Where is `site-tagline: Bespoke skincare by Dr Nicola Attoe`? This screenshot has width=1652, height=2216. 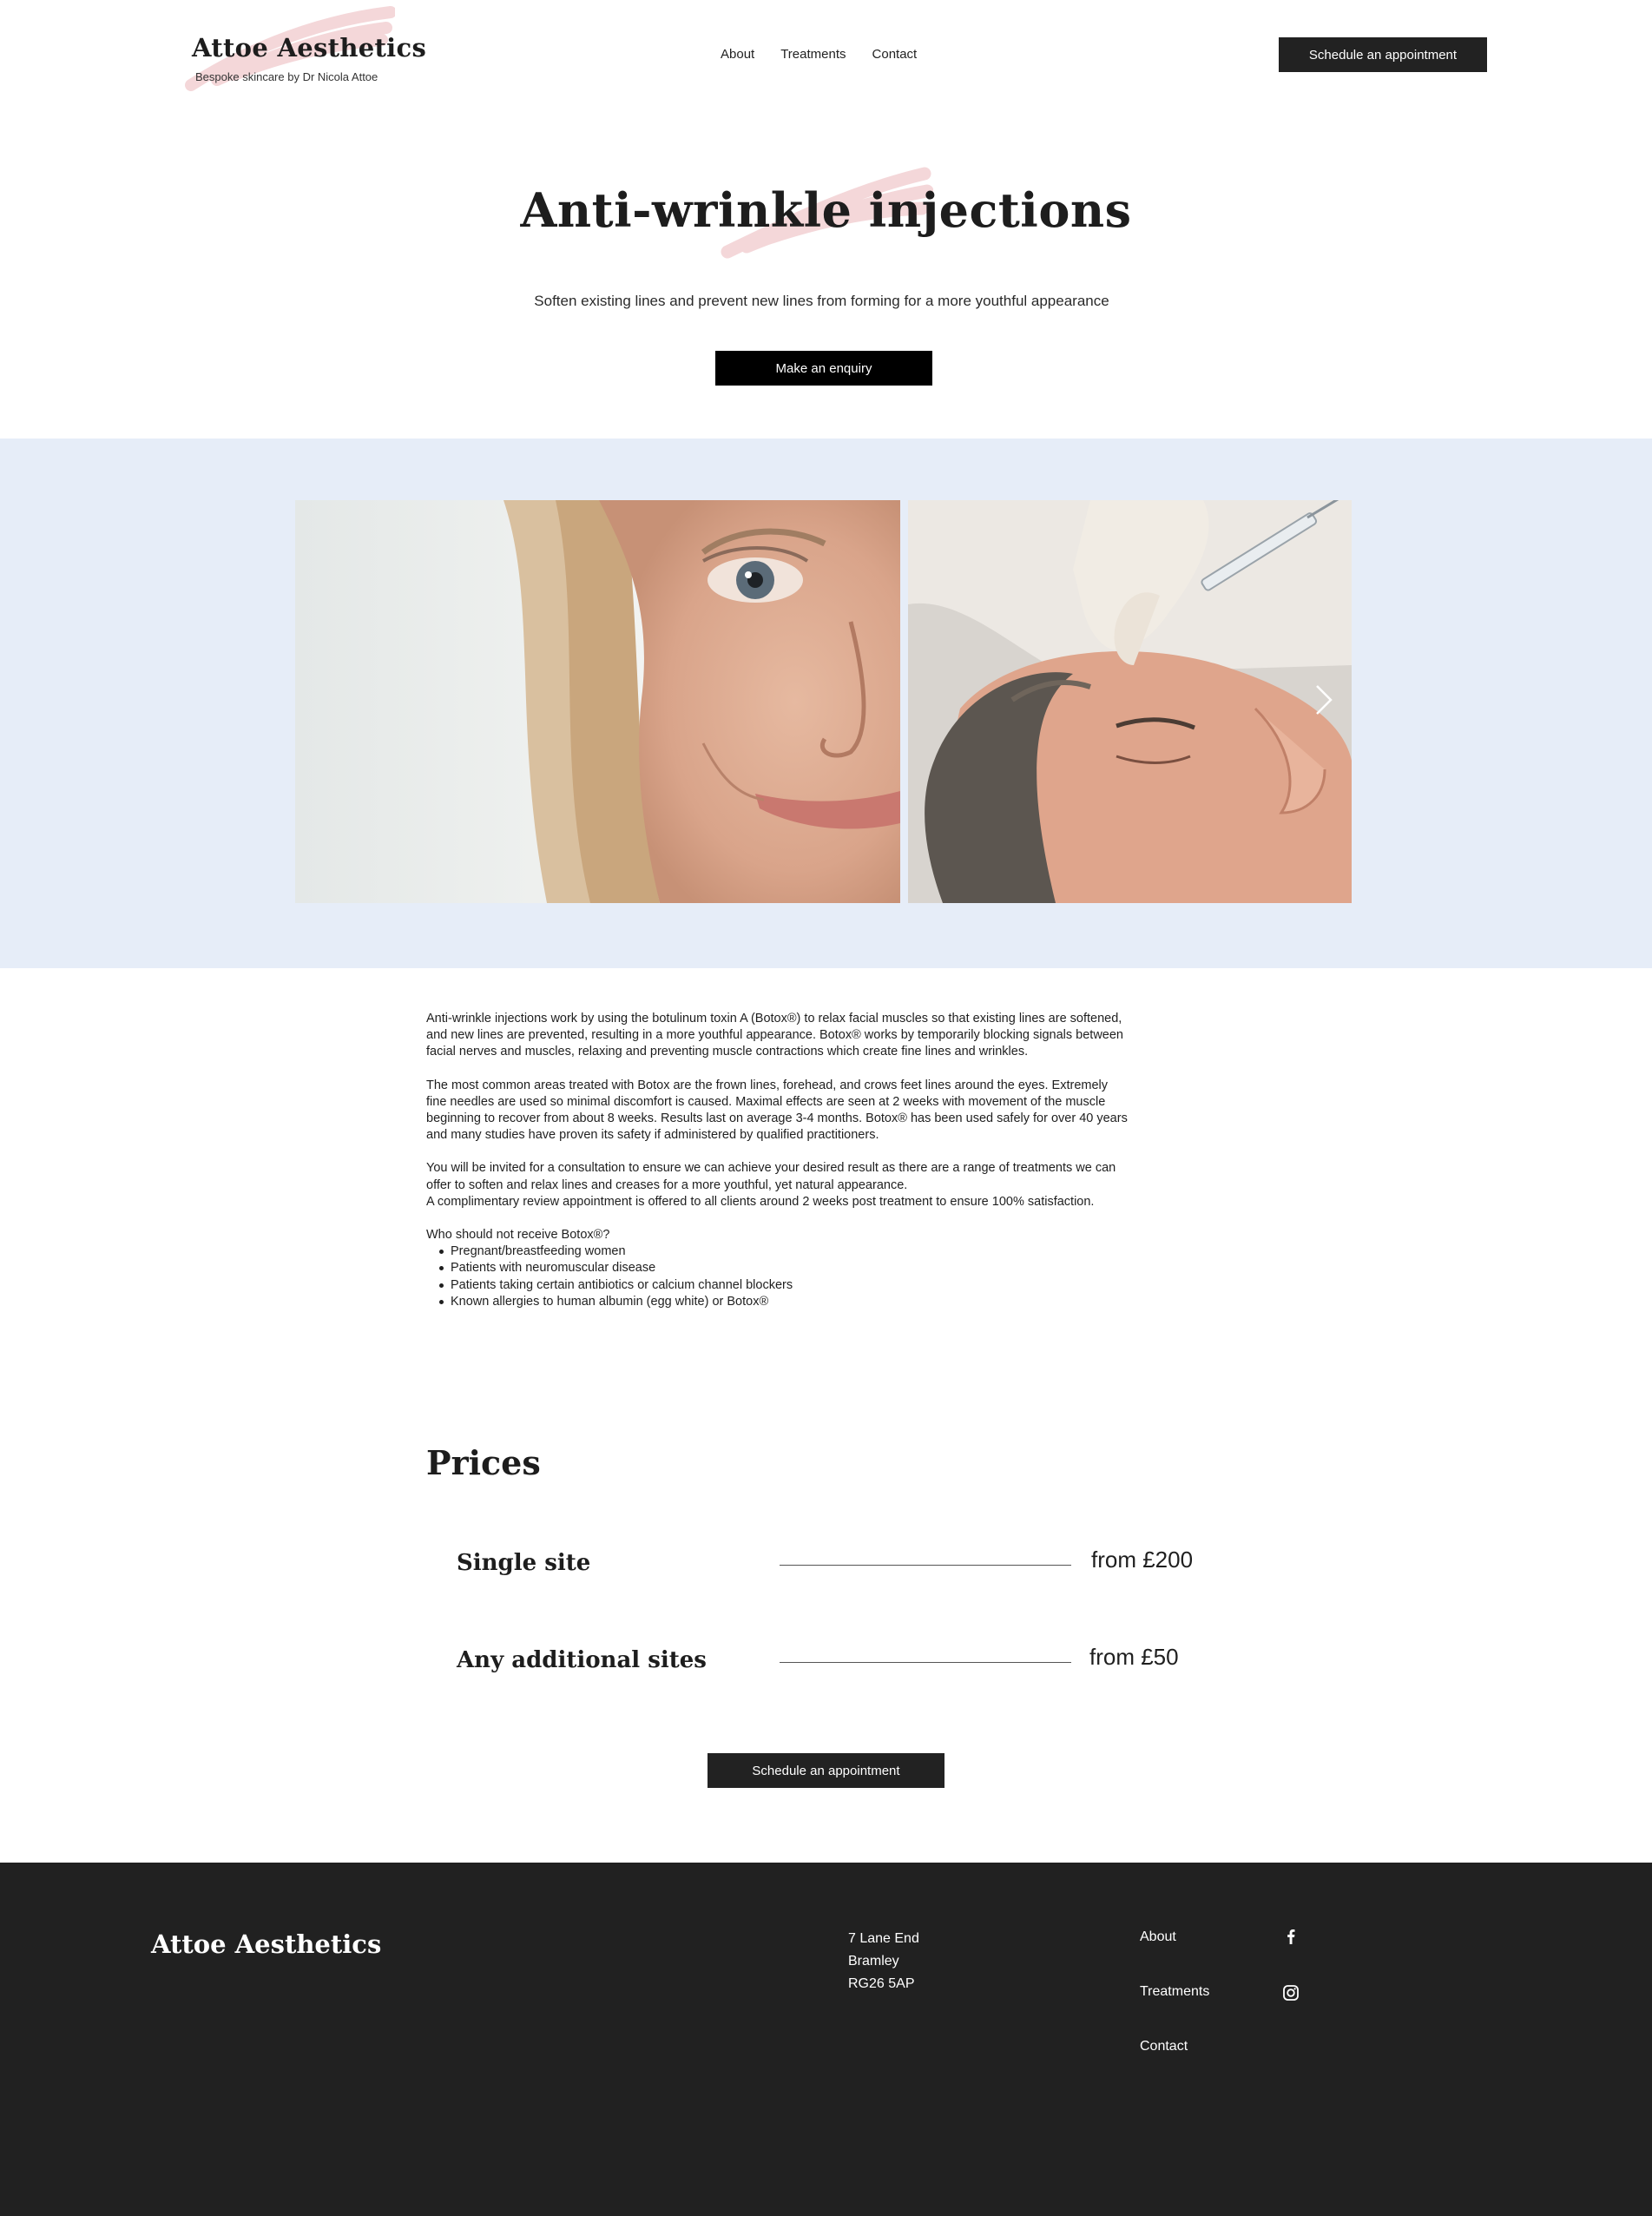 site-tagline: Bespoke skincare by Dr Nicola Attoe is located at coordinates (286, 76).